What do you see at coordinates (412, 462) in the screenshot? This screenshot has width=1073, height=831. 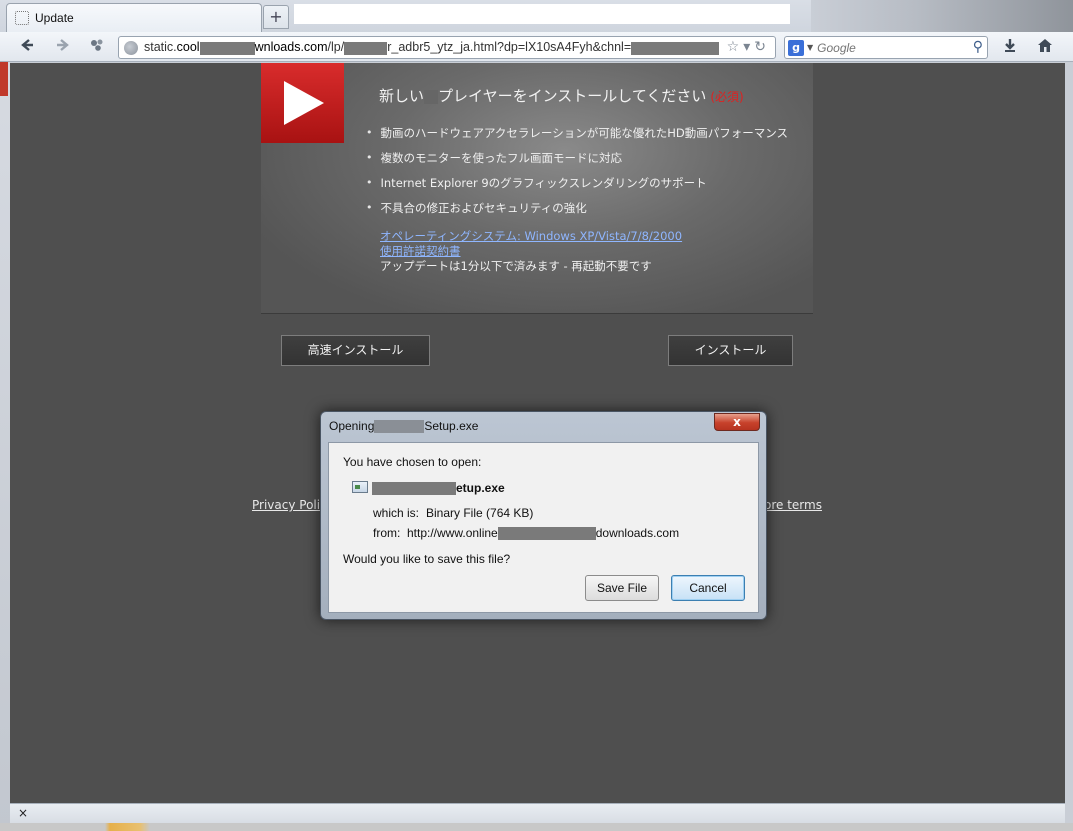 I see `chosen-label: You have chosen to open:` at bounding box center [412, 462].